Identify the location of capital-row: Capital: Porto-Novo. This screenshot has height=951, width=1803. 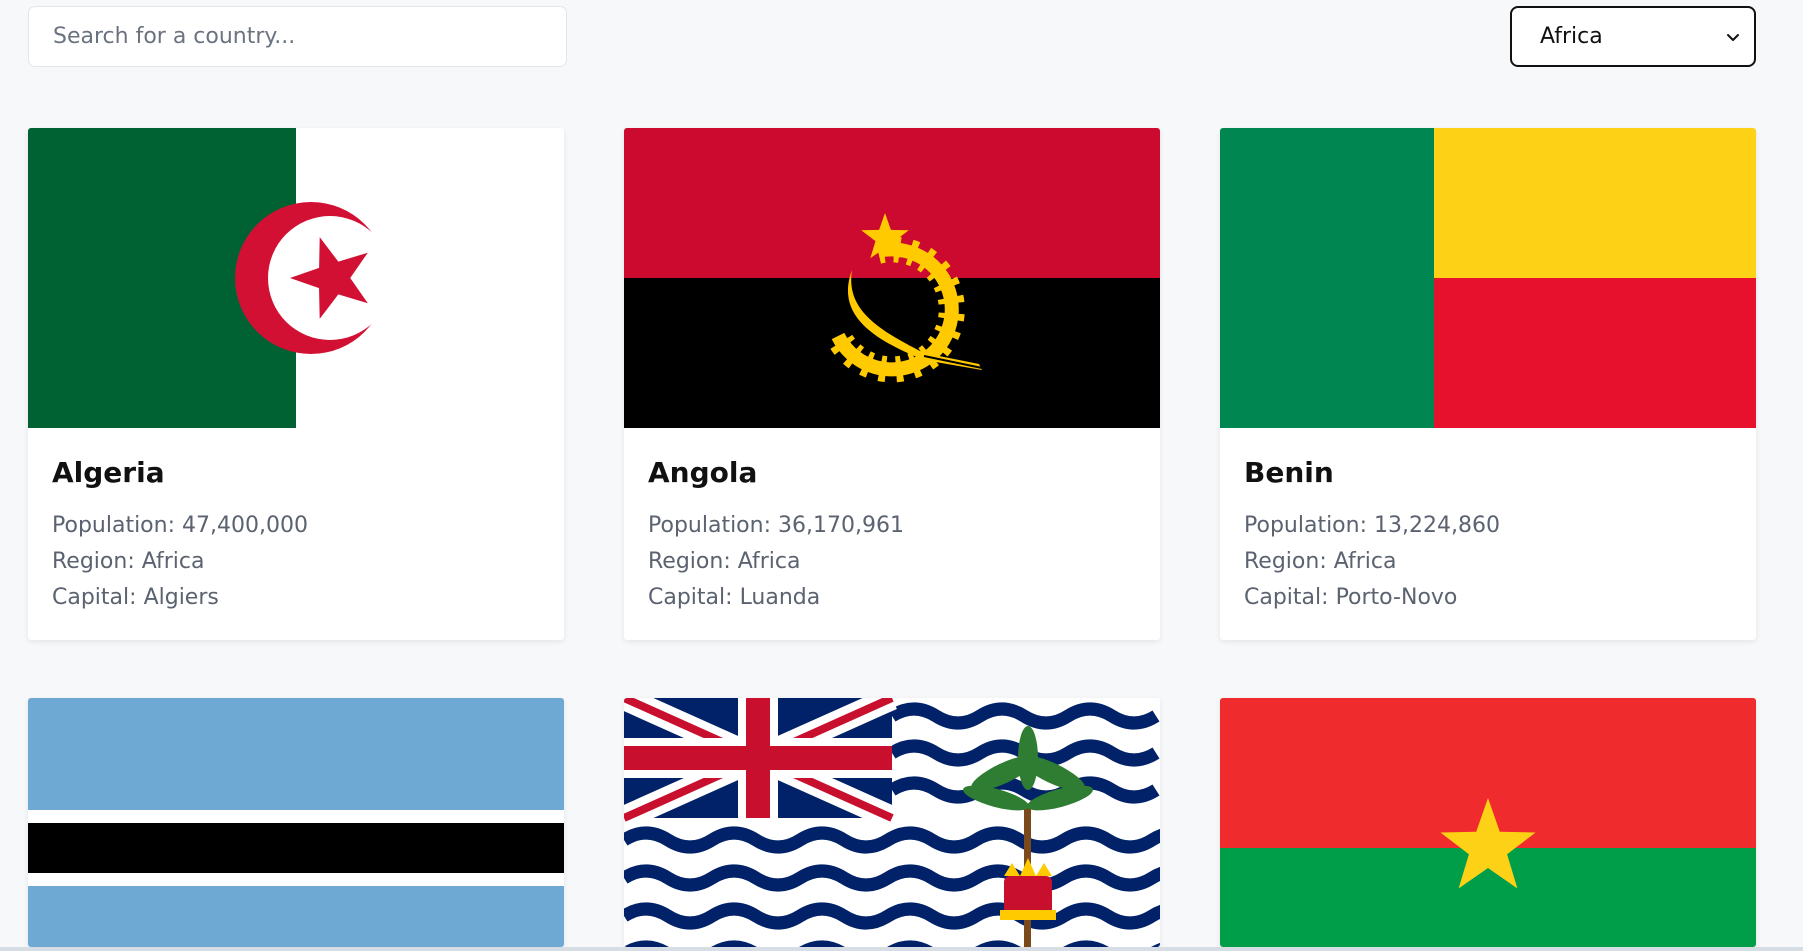
(1488, 598).